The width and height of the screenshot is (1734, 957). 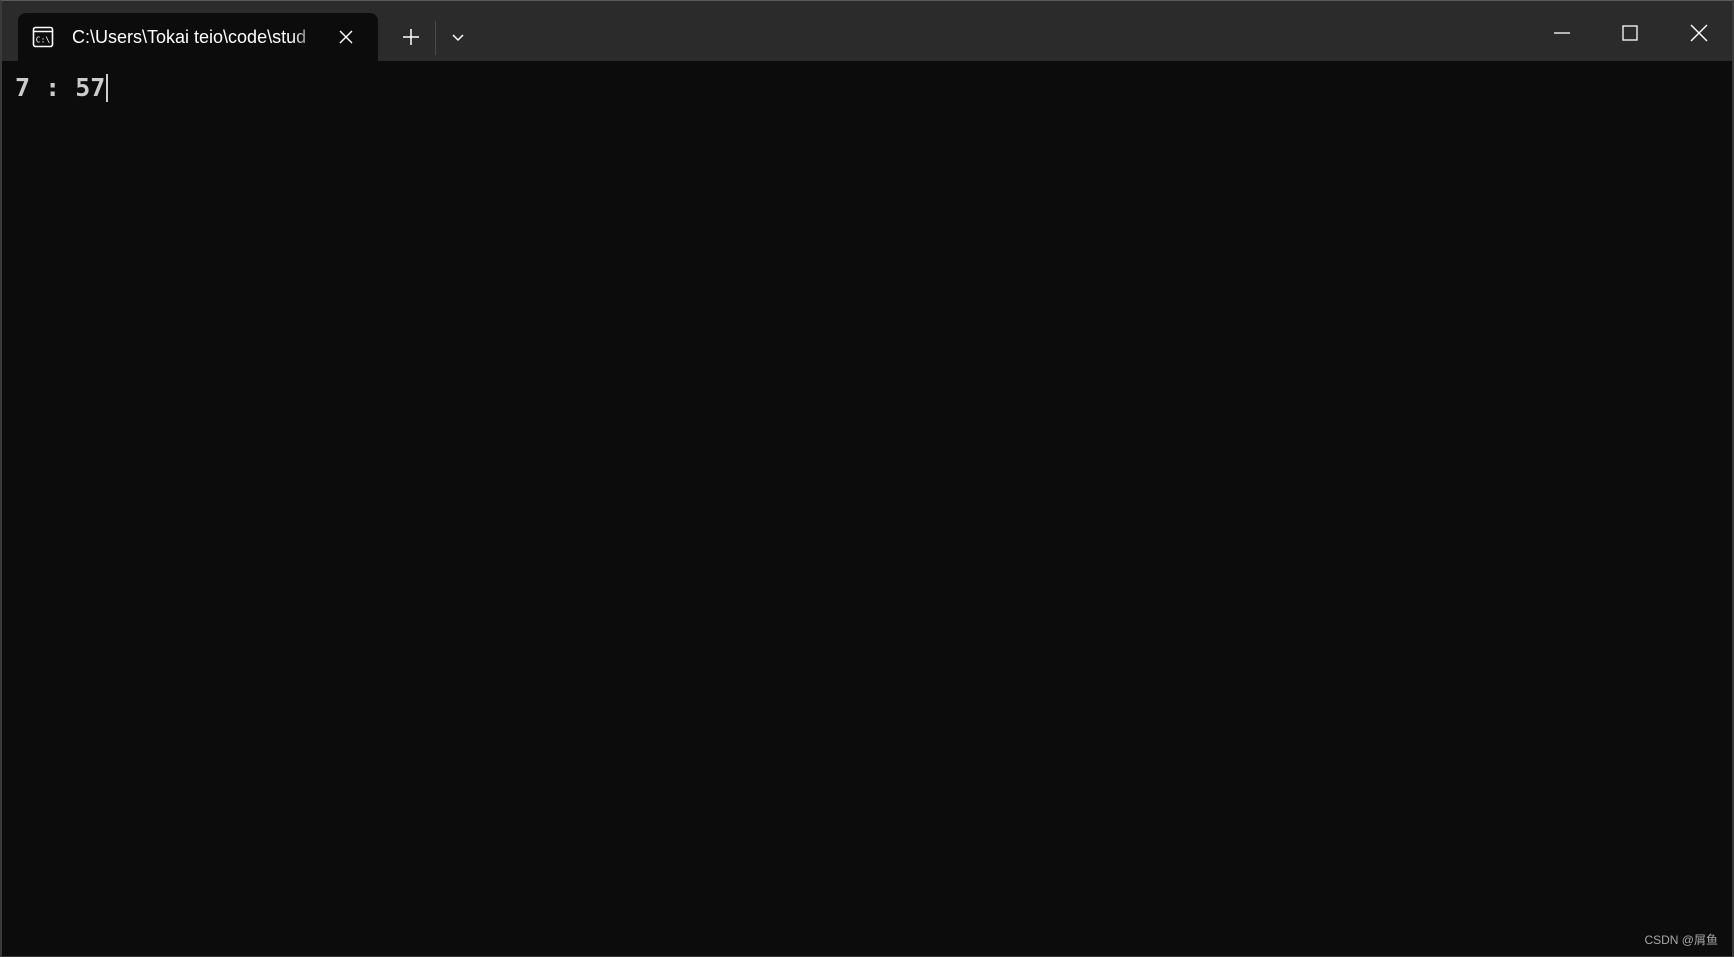 I want to click on close-icon, so click(x=1699, y=33).